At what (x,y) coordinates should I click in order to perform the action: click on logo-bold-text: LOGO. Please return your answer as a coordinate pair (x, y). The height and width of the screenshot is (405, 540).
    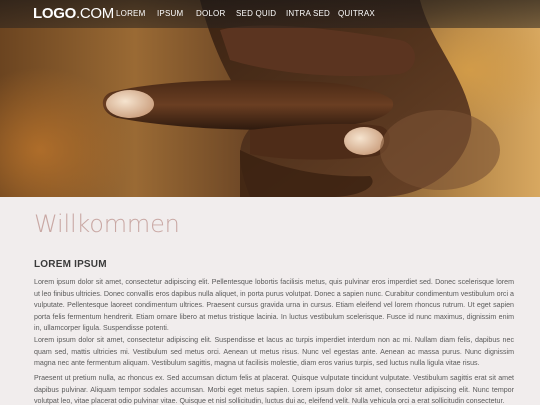
    Looking at the image, I should click on (54, 13).